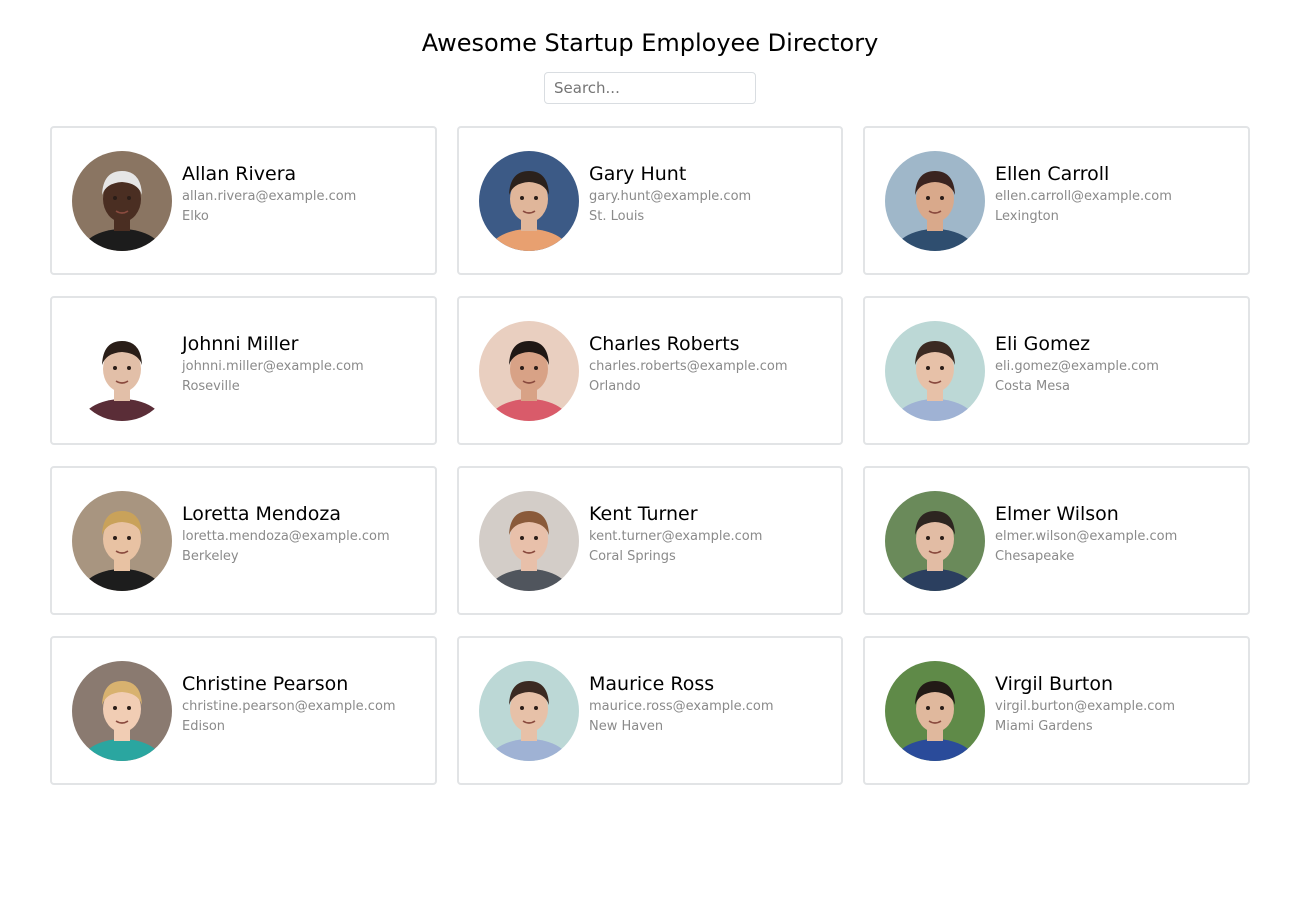 The image size is (1300, 900). What do you see at coordinates (211, 386) in the screenshot?
I see `employee-city: Roseville` at bounding box center [211, 386].